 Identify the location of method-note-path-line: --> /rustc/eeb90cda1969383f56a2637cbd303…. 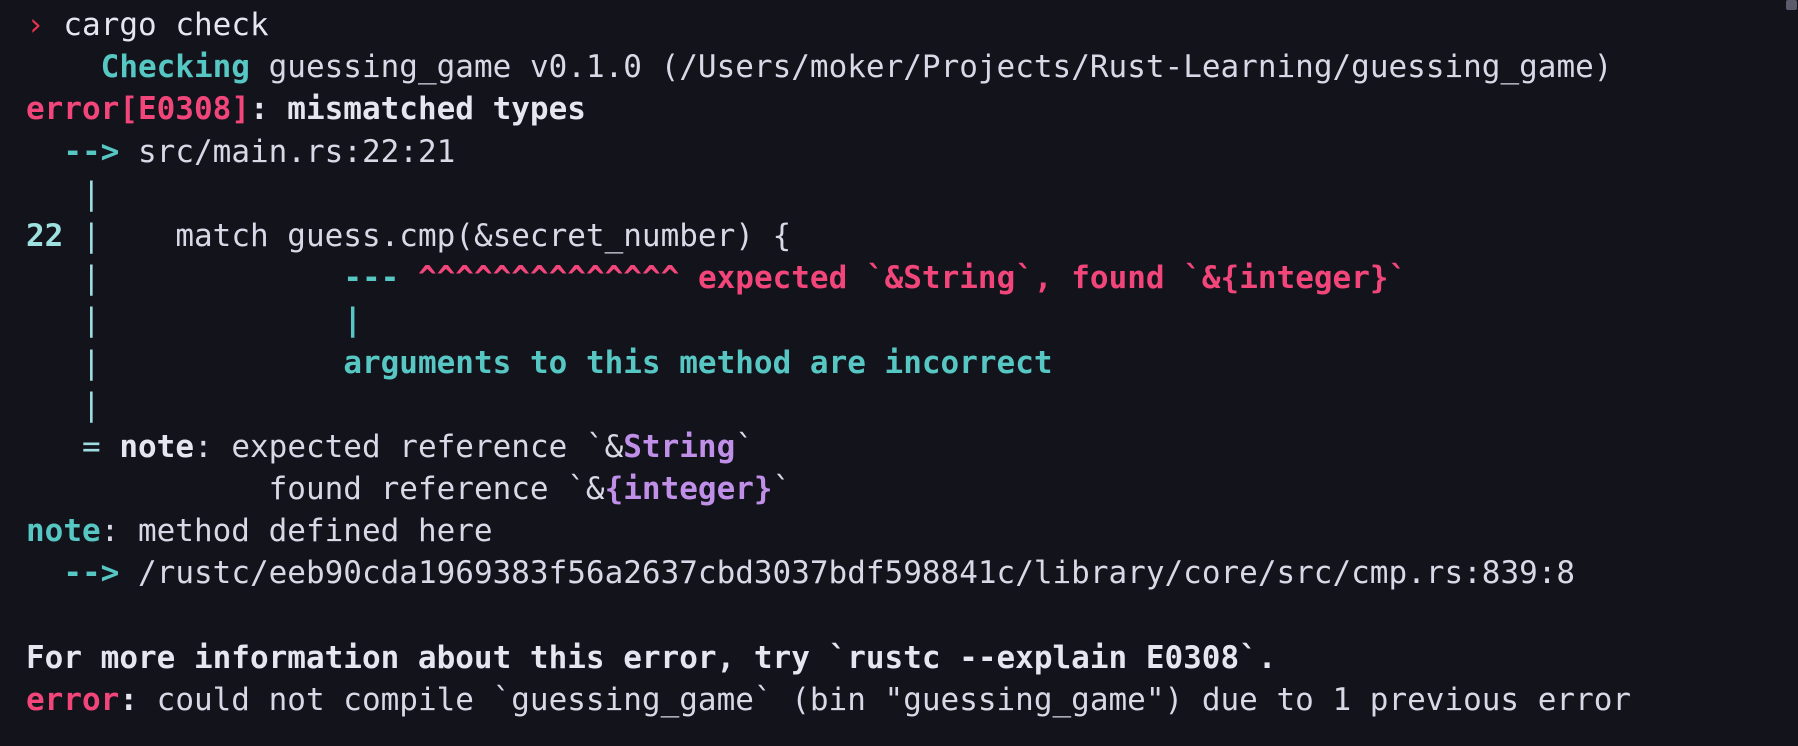
(899, 573).